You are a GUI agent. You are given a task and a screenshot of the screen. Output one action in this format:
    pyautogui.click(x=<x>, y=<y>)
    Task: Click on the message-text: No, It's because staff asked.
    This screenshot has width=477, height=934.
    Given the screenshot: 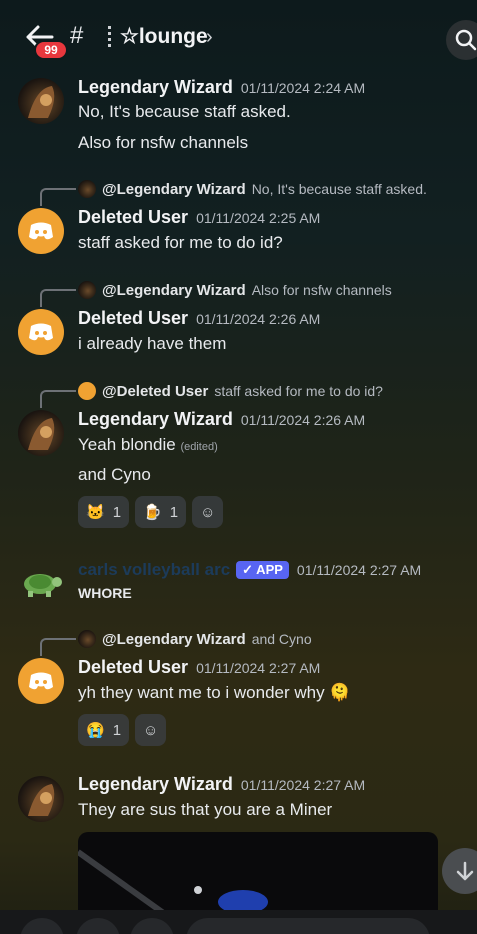 What is the action you would take?
    pyautogui.click(x=184, y=111)
    